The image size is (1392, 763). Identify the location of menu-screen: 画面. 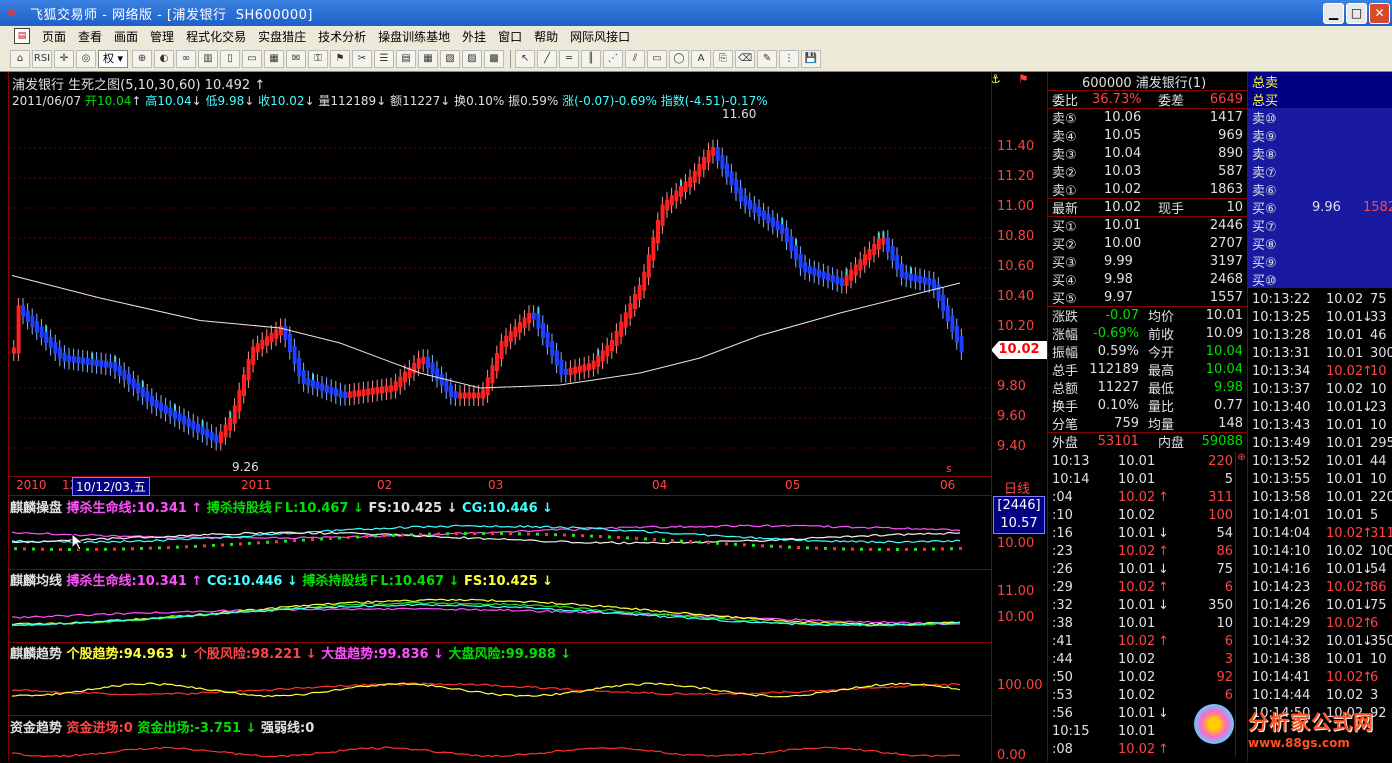
(126, 36).